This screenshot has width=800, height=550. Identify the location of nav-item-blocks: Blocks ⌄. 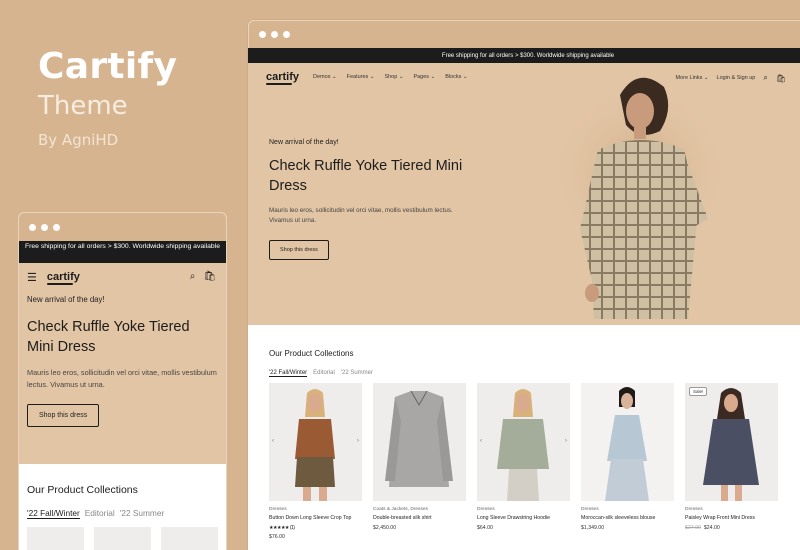
(456, 77).